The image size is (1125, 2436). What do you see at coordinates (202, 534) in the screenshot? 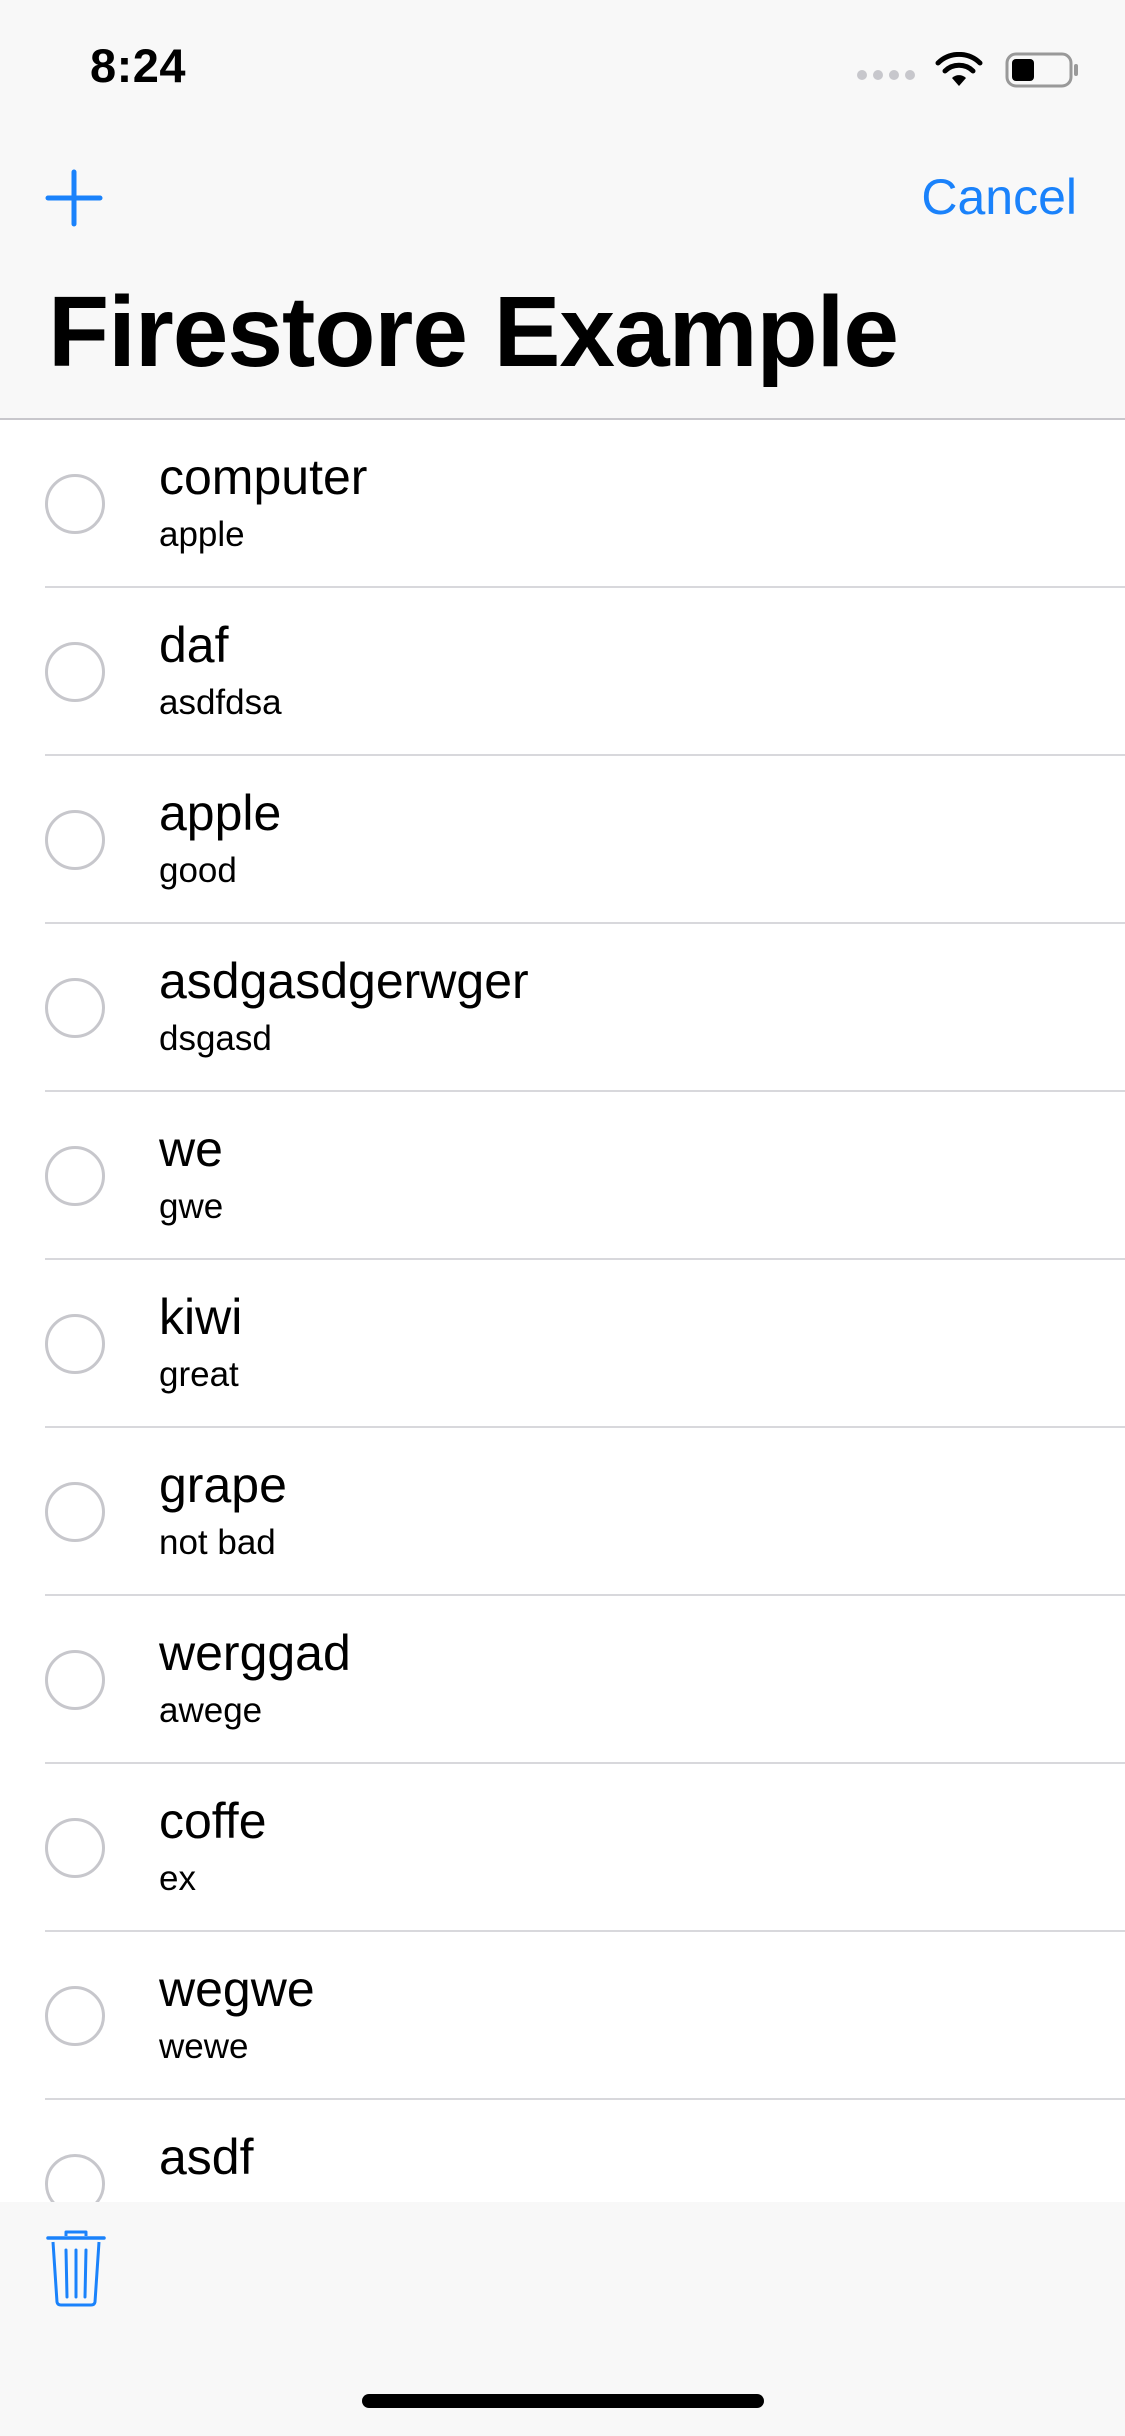
I see `list-item-subtitle: apple` at bounding box center [202, 534].